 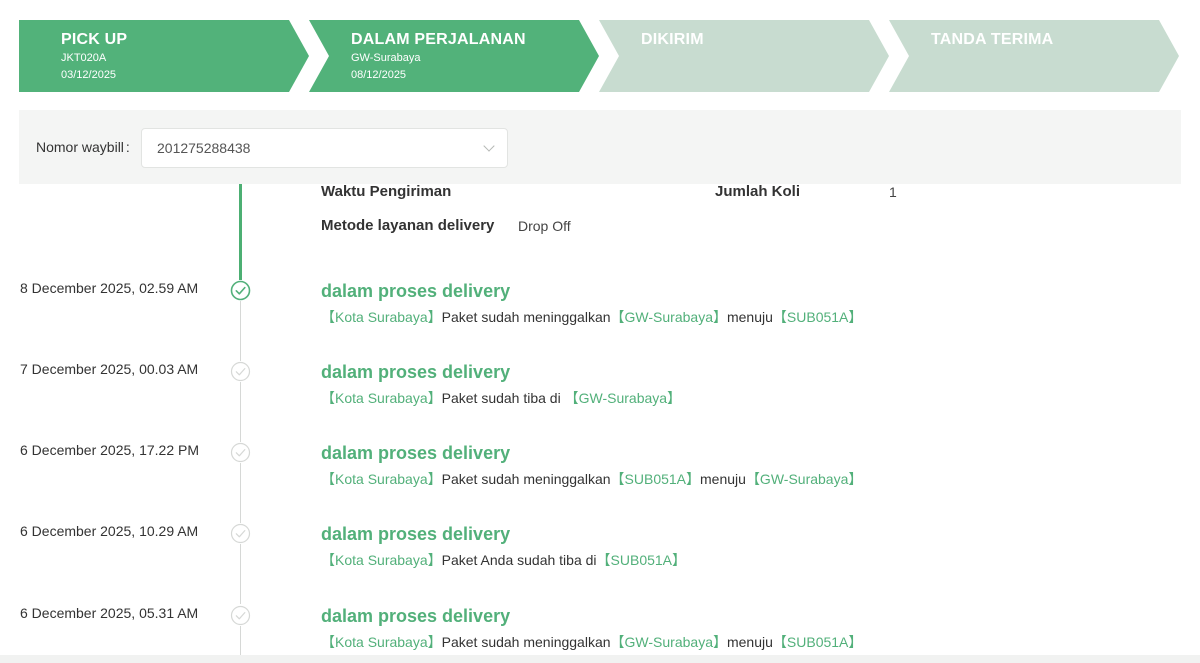 I want to click on chevron-down-icon, so click(x=489, y=146).